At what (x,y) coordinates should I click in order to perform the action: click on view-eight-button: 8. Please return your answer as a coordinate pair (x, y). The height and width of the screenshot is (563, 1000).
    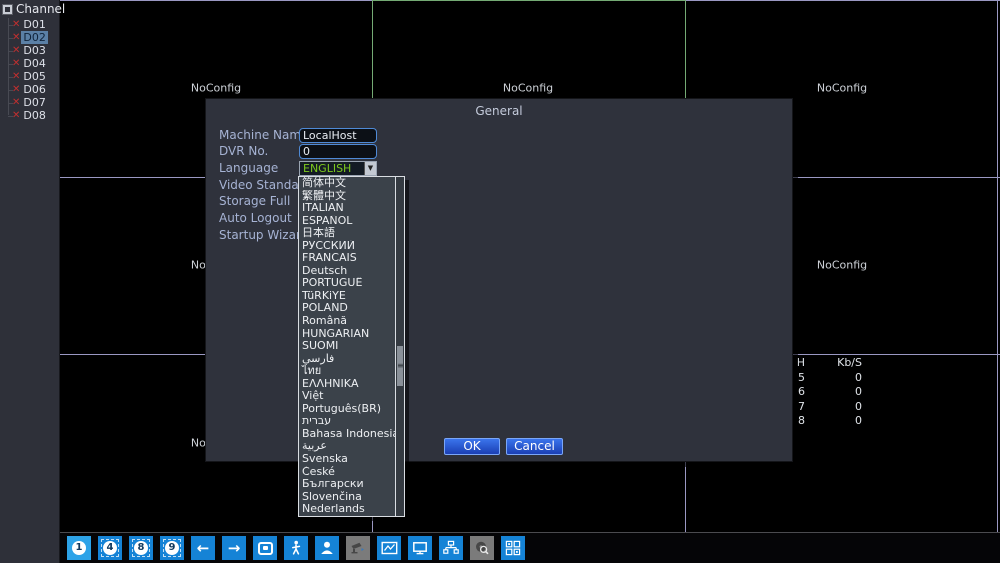
    Looking at the image, I should click on (141, 548).